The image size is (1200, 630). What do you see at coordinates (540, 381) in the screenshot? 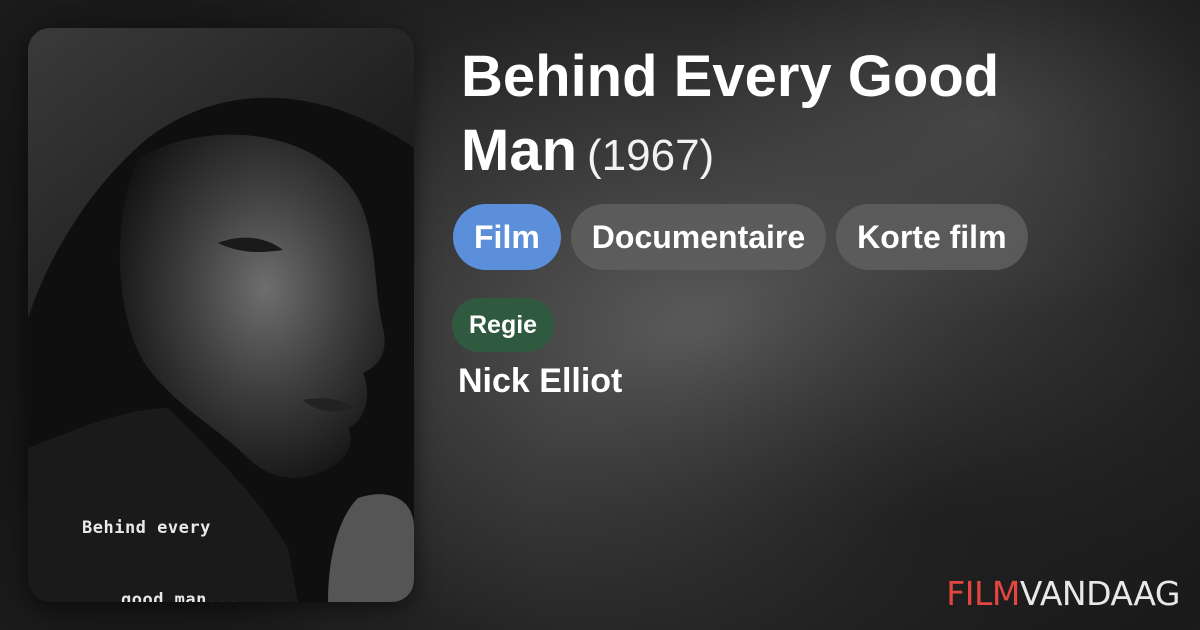
I see `director-name: Nick Elliot` at bounding box center [540, 381].